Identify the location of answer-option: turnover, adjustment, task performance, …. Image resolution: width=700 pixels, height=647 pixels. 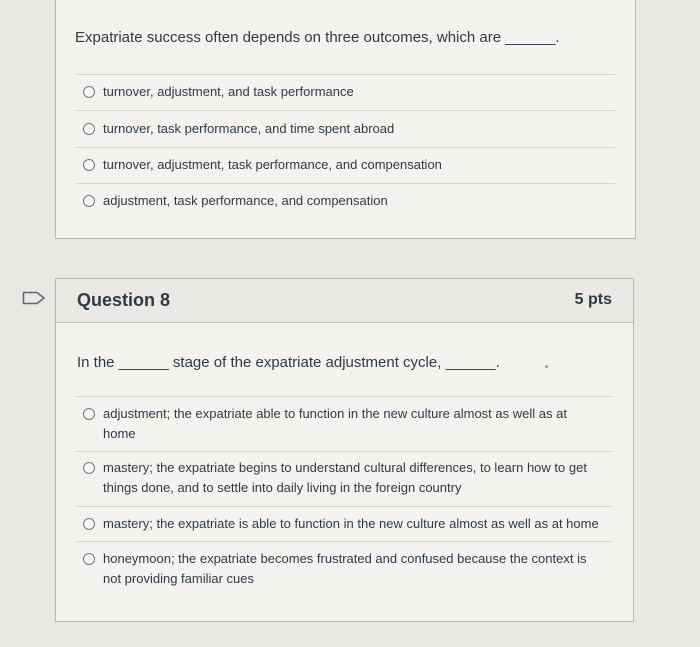
(262, 166).